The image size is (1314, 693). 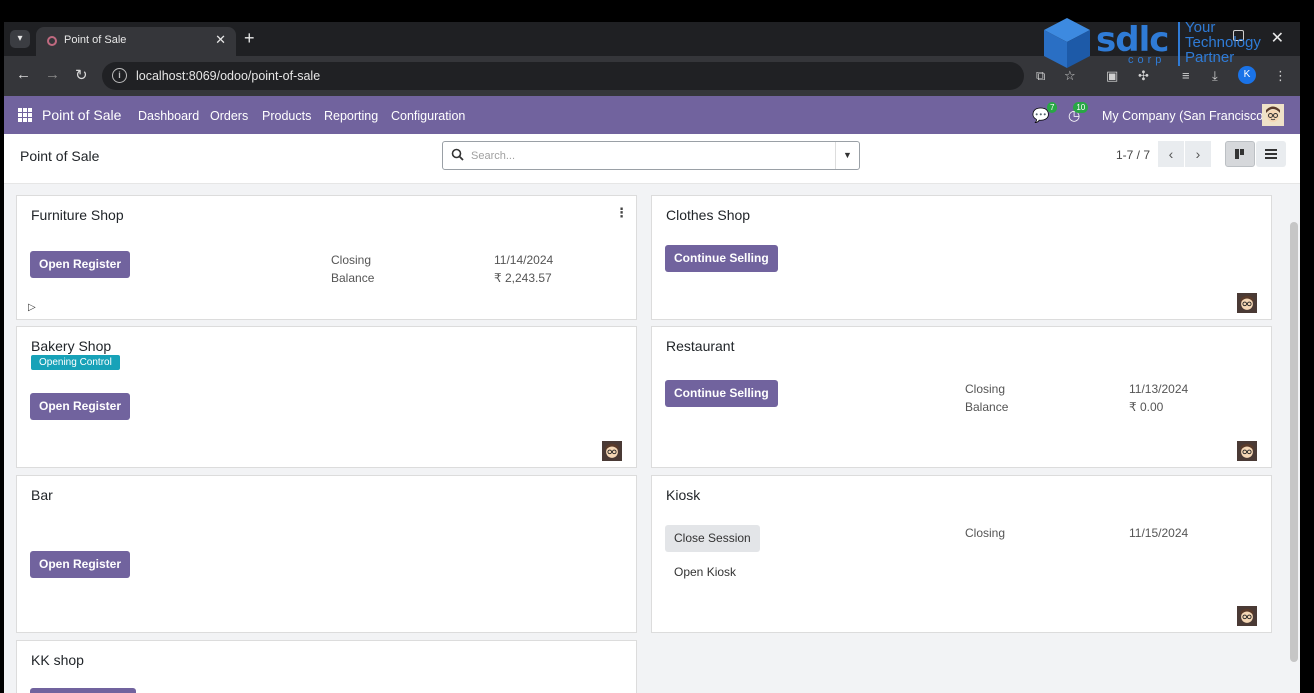 I want to click on control-panel: Point of Sale ▼ 1-7 / 7 ‹ ›, so click(x=652, y=159).